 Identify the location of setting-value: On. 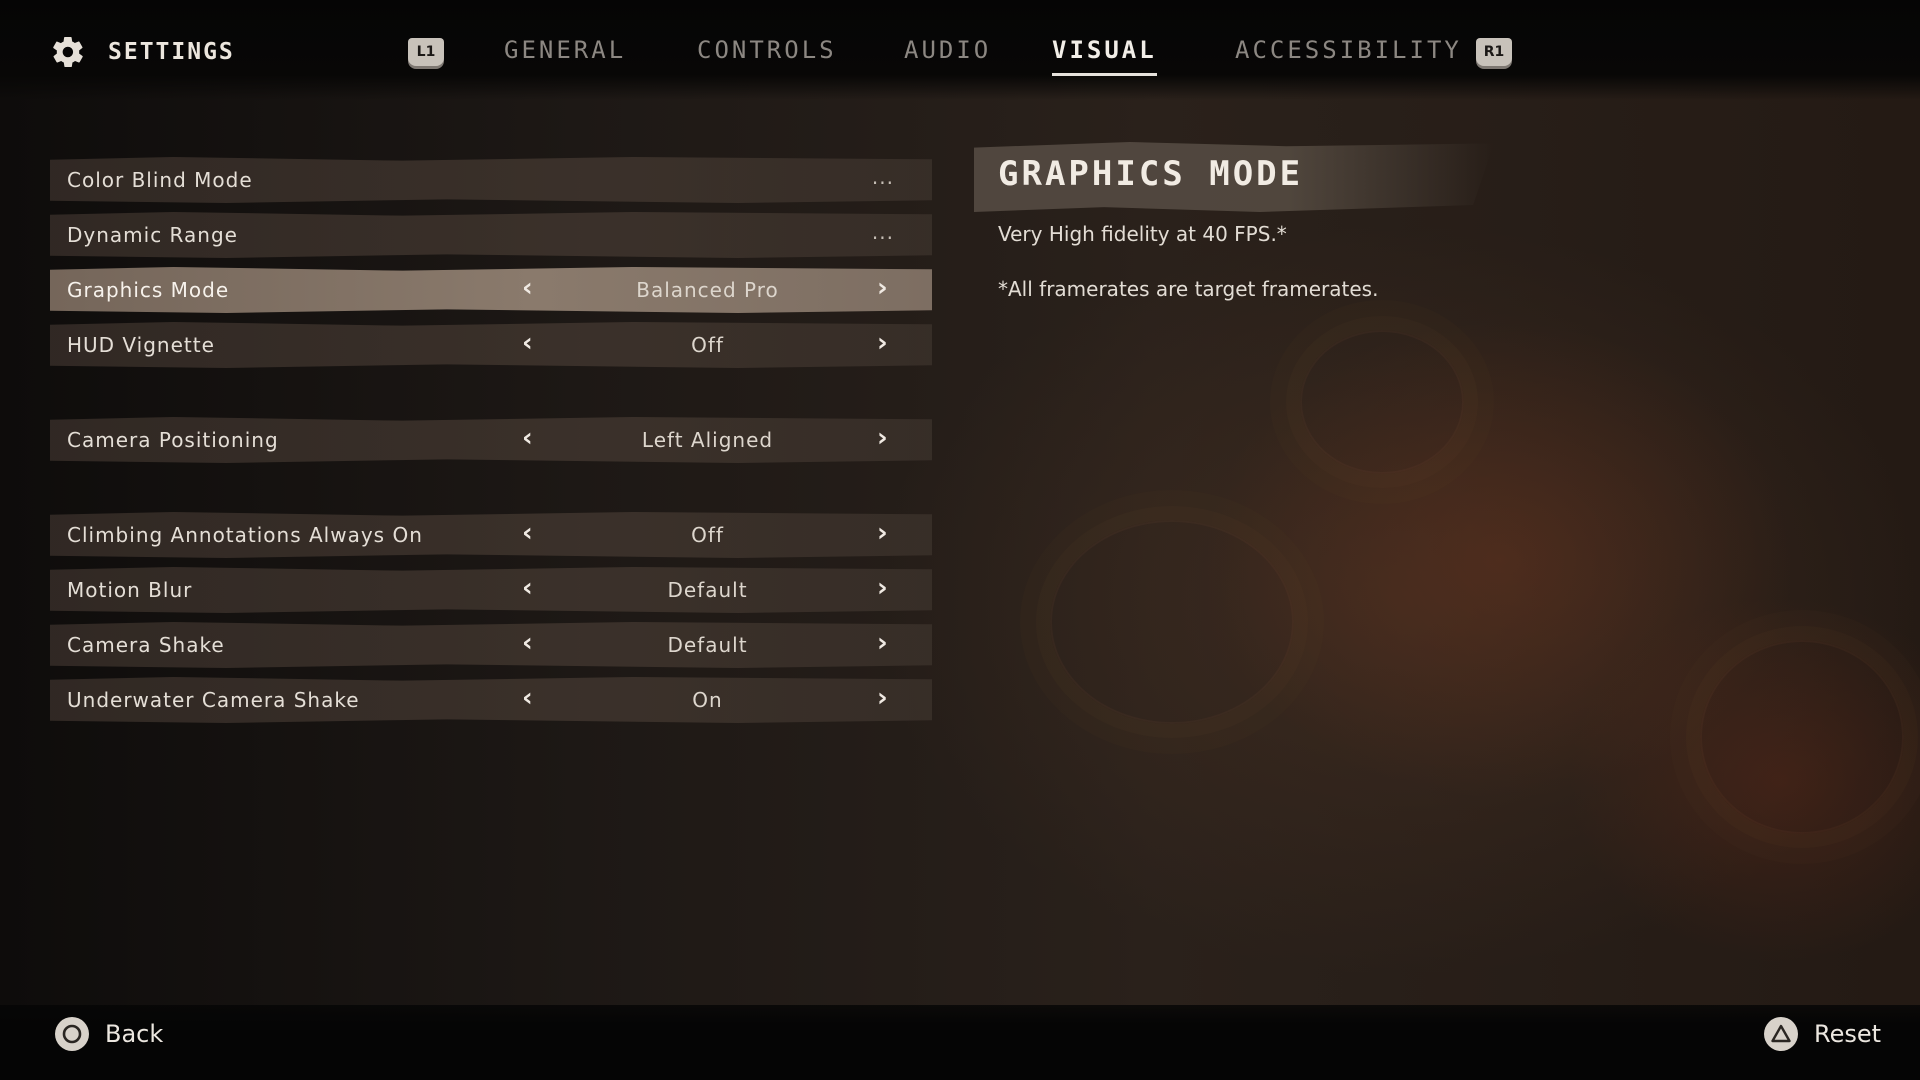
(707, 700).